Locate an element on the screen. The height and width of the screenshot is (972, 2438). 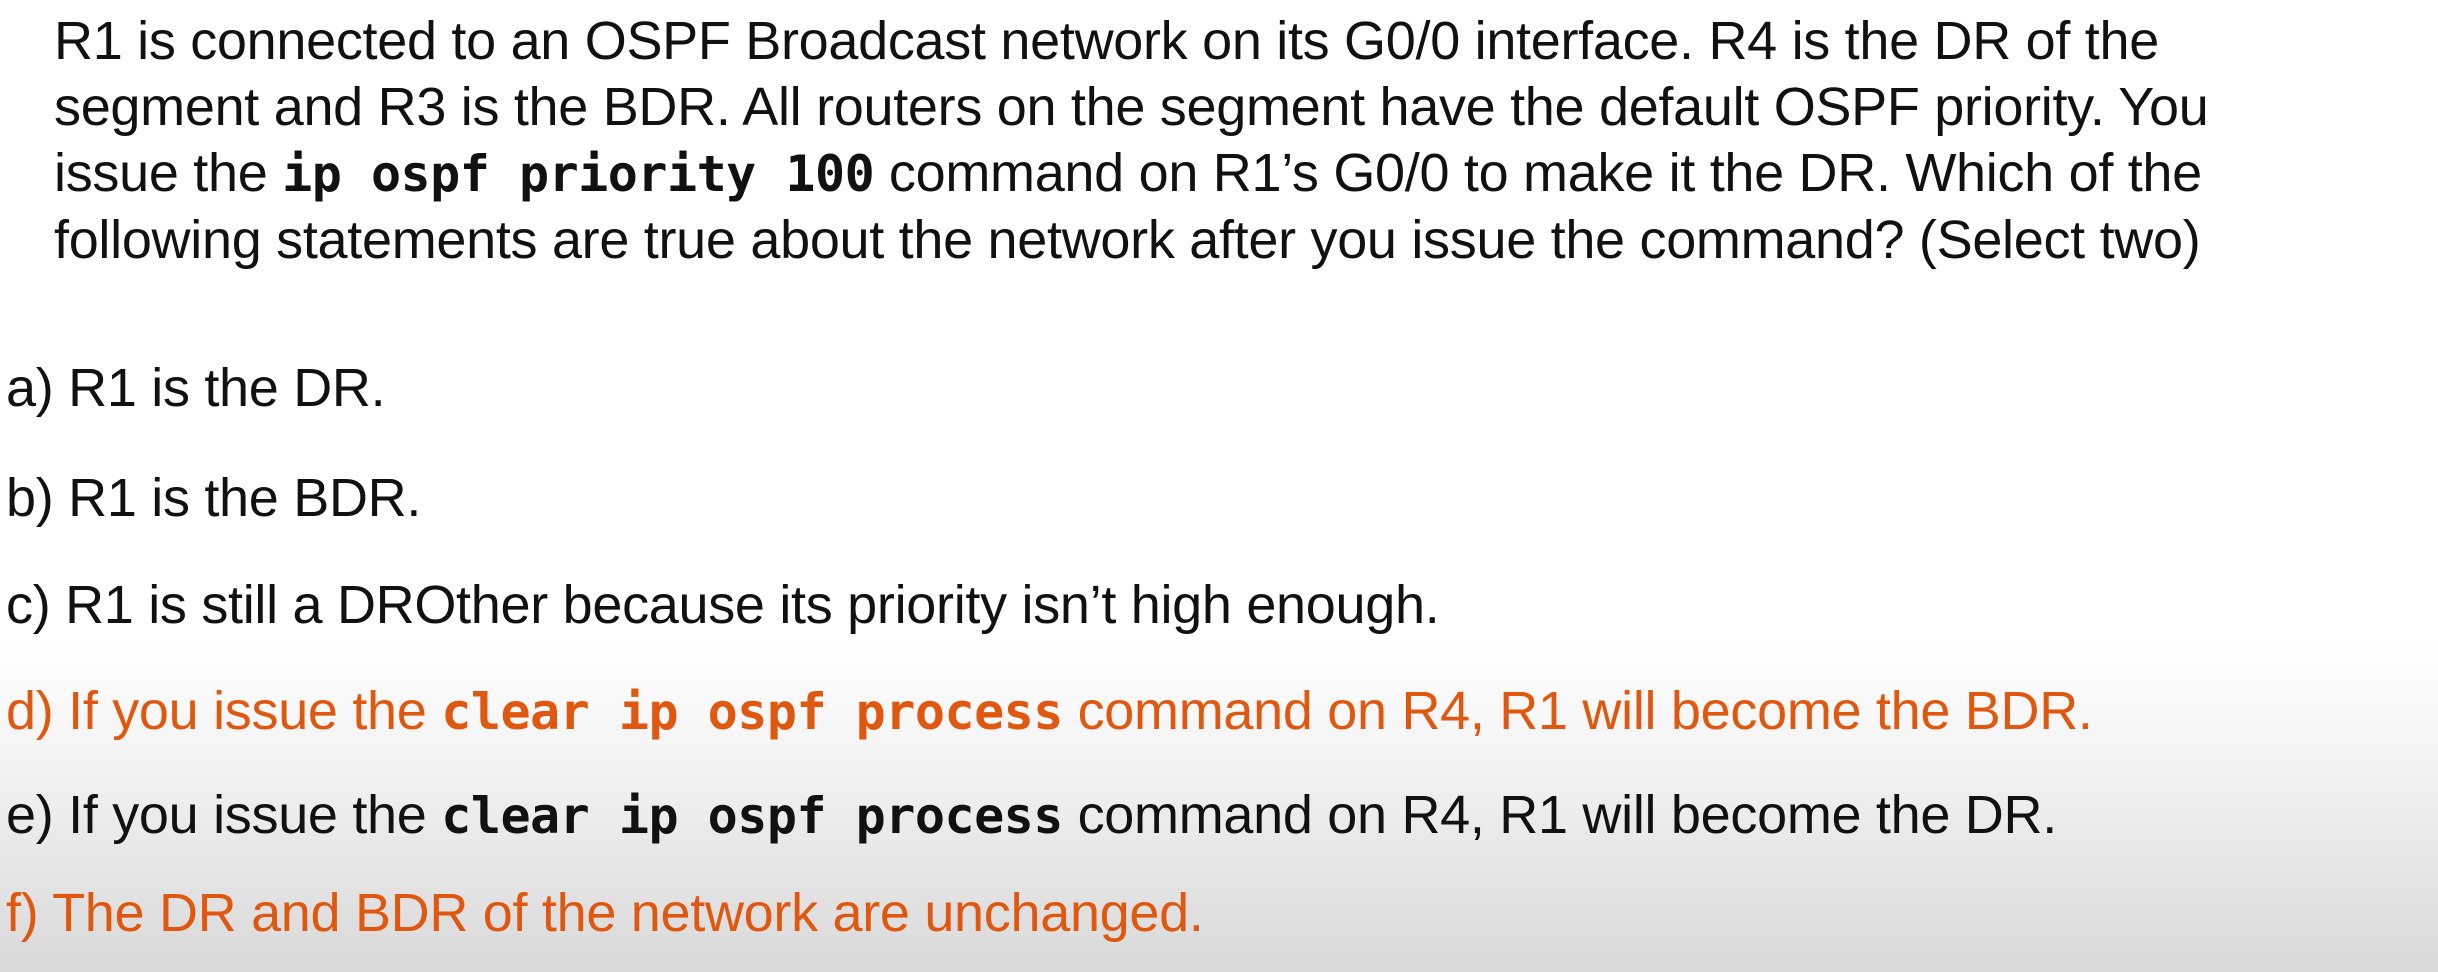
option-a: a) R1 is the DR. is located at coordinates (196, 388).